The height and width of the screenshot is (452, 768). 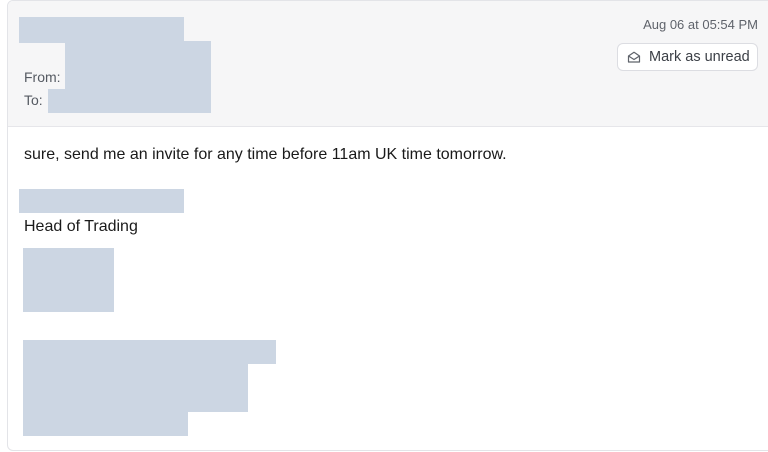 What do you see at coordinates (42, 77) in the screenshot?
I see `from-label: From:` at bounding box center [42, 77].